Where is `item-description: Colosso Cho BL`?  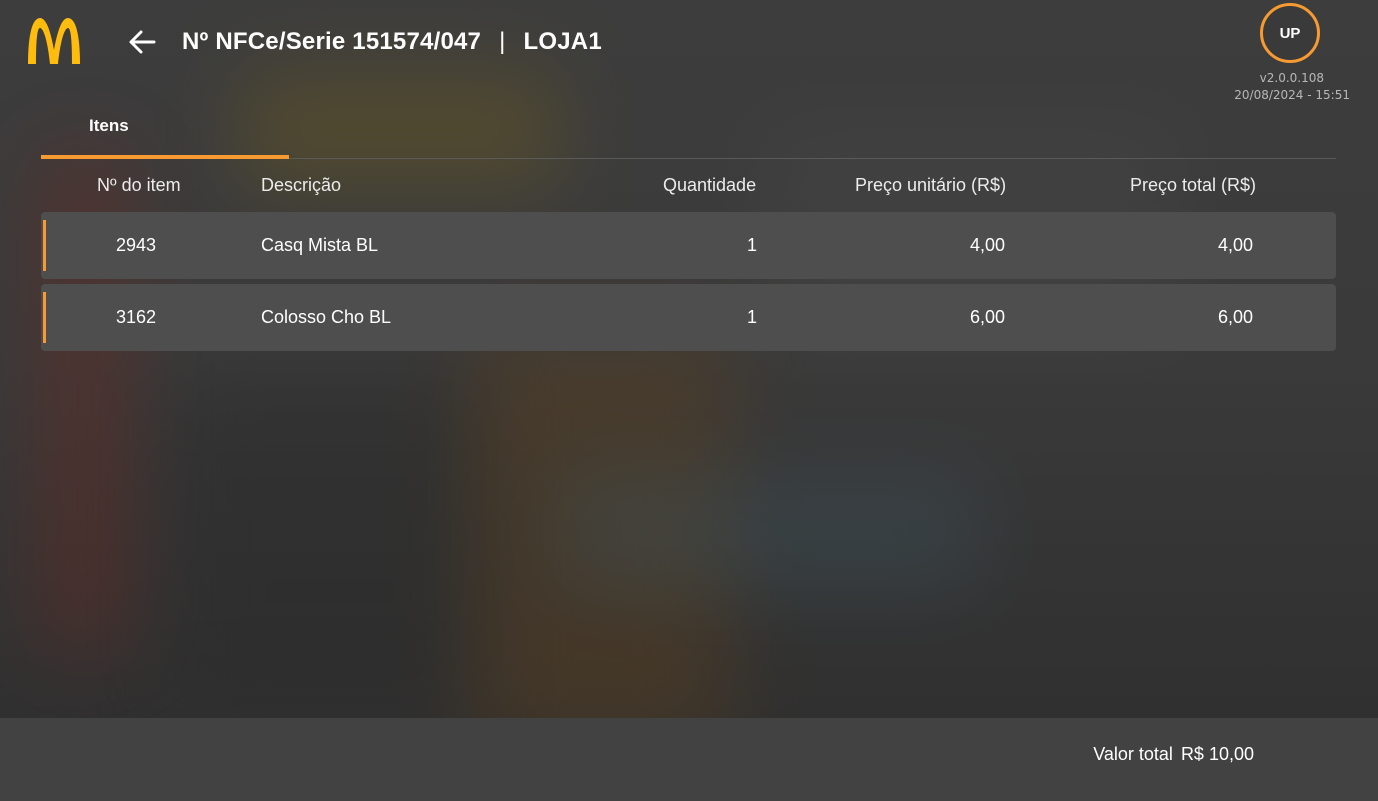 item-description: Colosso Cho BL is located at coordinates (326, 317).